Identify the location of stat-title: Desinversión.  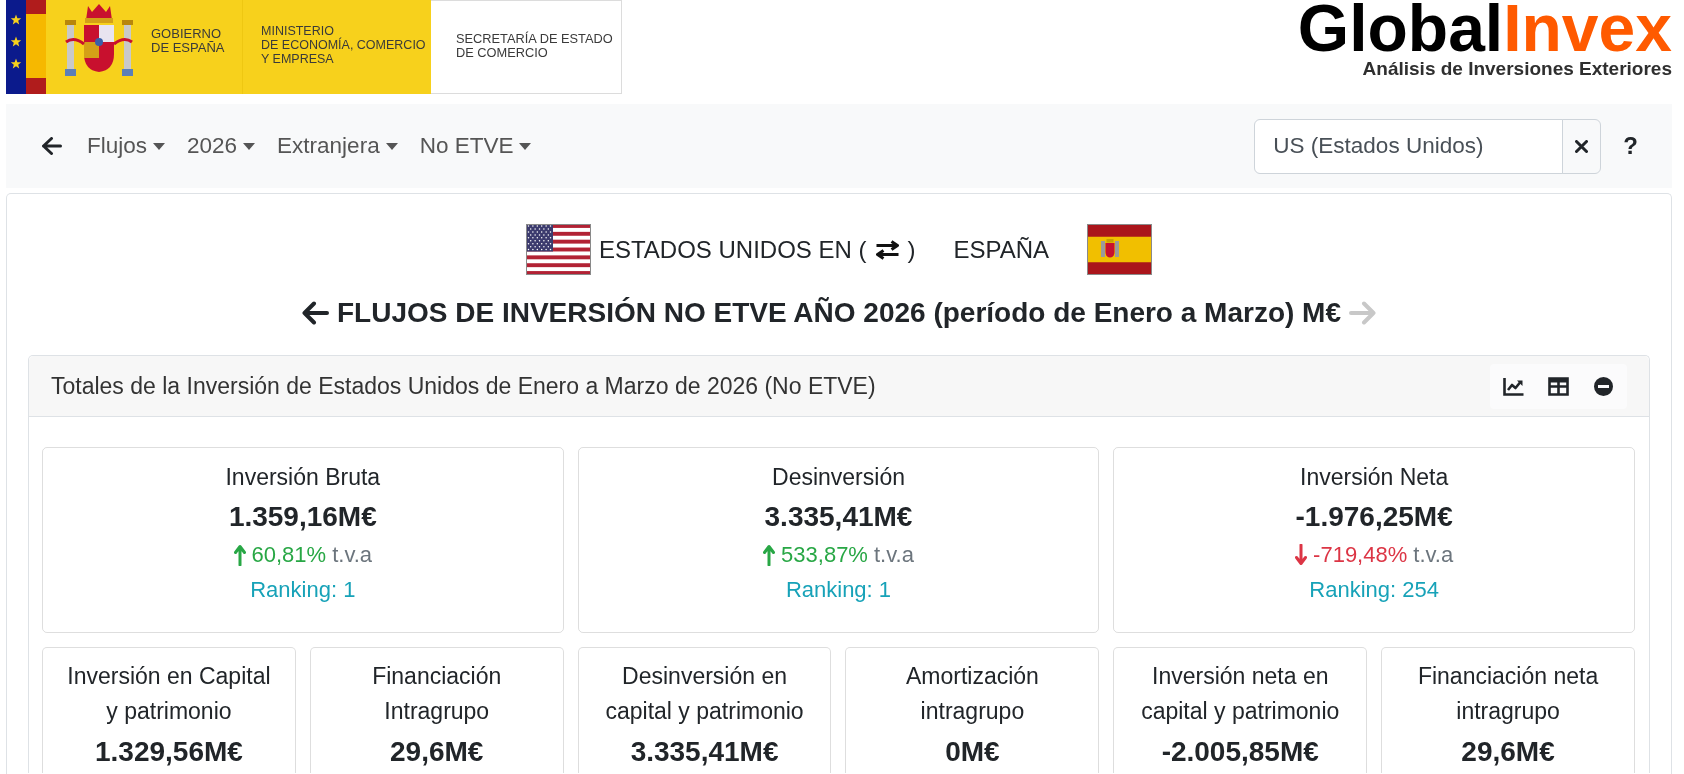
(838, 477).